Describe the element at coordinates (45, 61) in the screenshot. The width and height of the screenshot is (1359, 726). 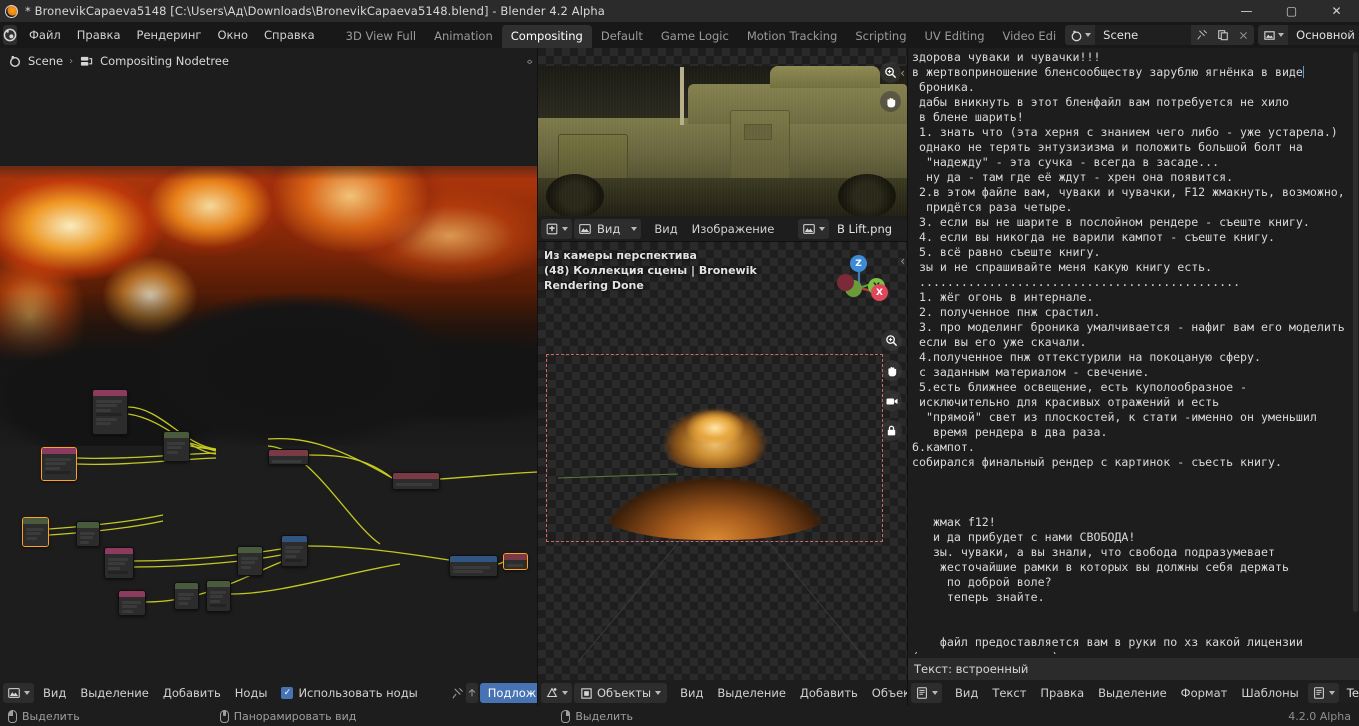
I see `breadcrumb-scene: Scene` at that location.